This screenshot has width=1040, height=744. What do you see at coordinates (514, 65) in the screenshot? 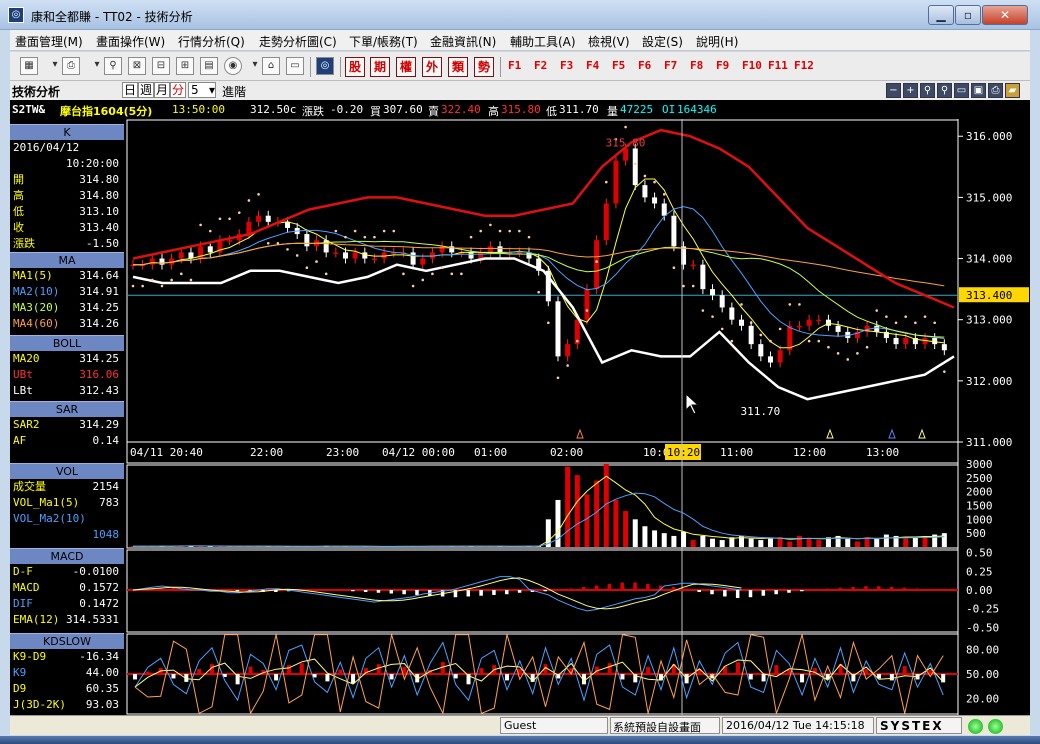
I see `f1-key: F1` at bounding box center [514, 65].